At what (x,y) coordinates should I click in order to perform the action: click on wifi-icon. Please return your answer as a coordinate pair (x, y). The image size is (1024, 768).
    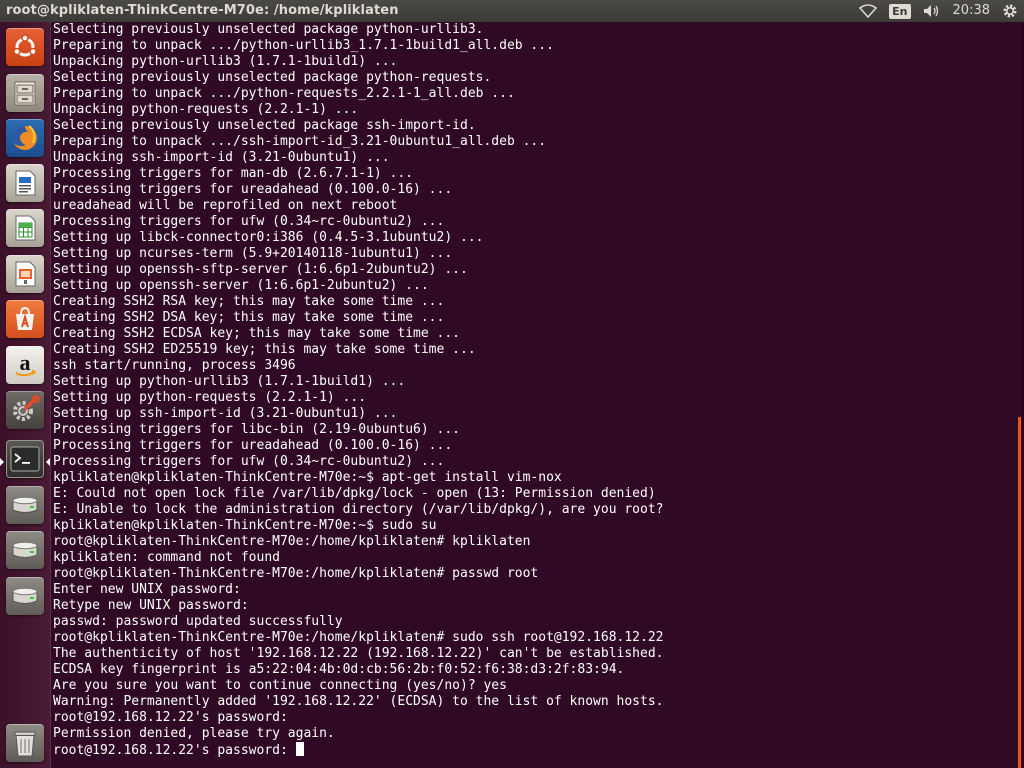
    Looking at the image, I should click on (868, 11).